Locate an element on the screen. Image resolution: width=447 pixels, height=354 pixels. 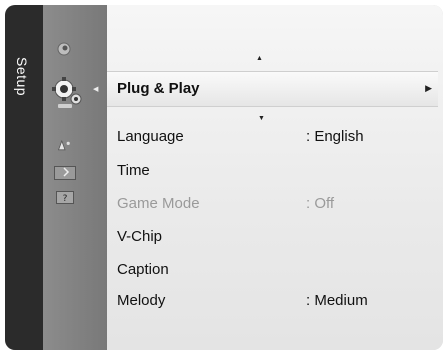
scroll-down-icon: ▼ is located at coordinates (261, 118).